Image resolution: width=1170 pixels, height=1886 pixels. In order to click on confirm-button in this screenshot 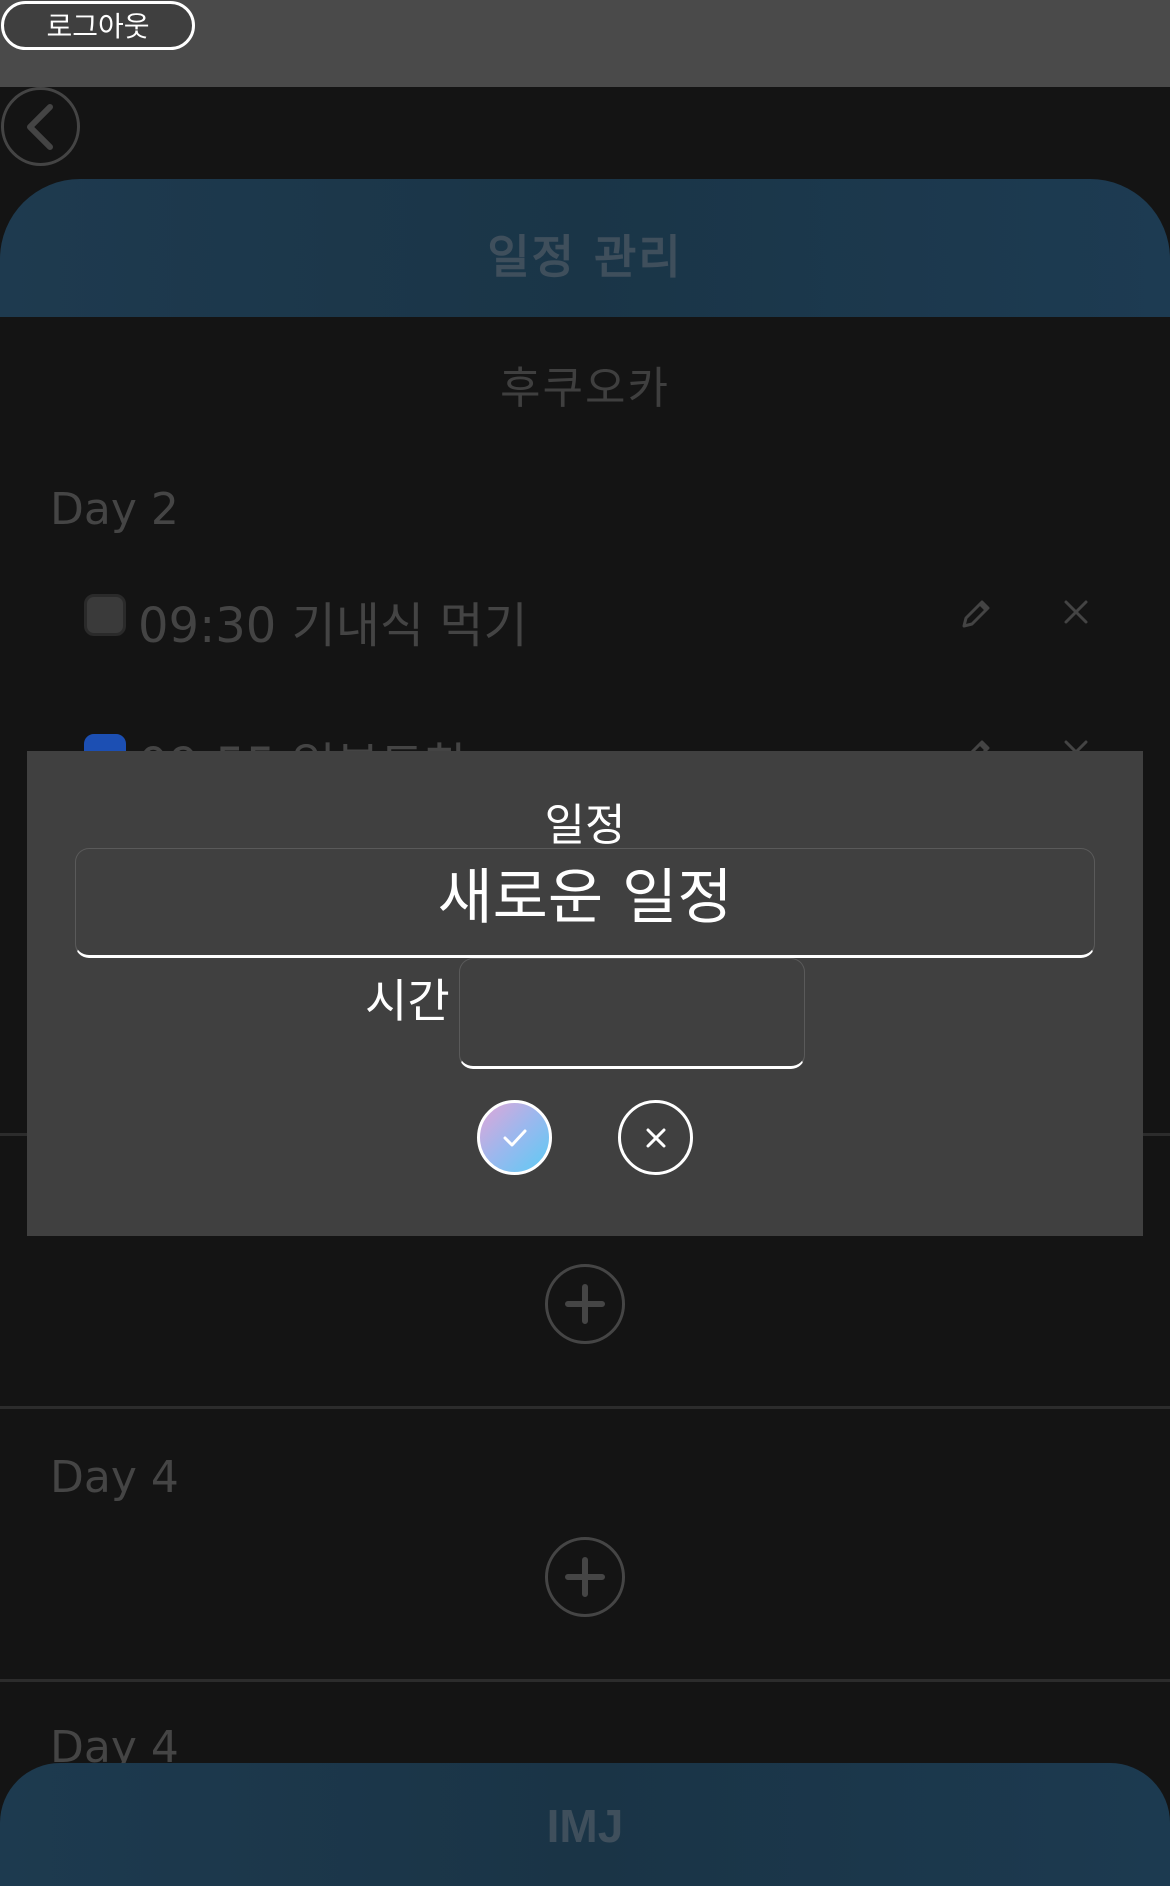, I will do `click(514, 1137)`.